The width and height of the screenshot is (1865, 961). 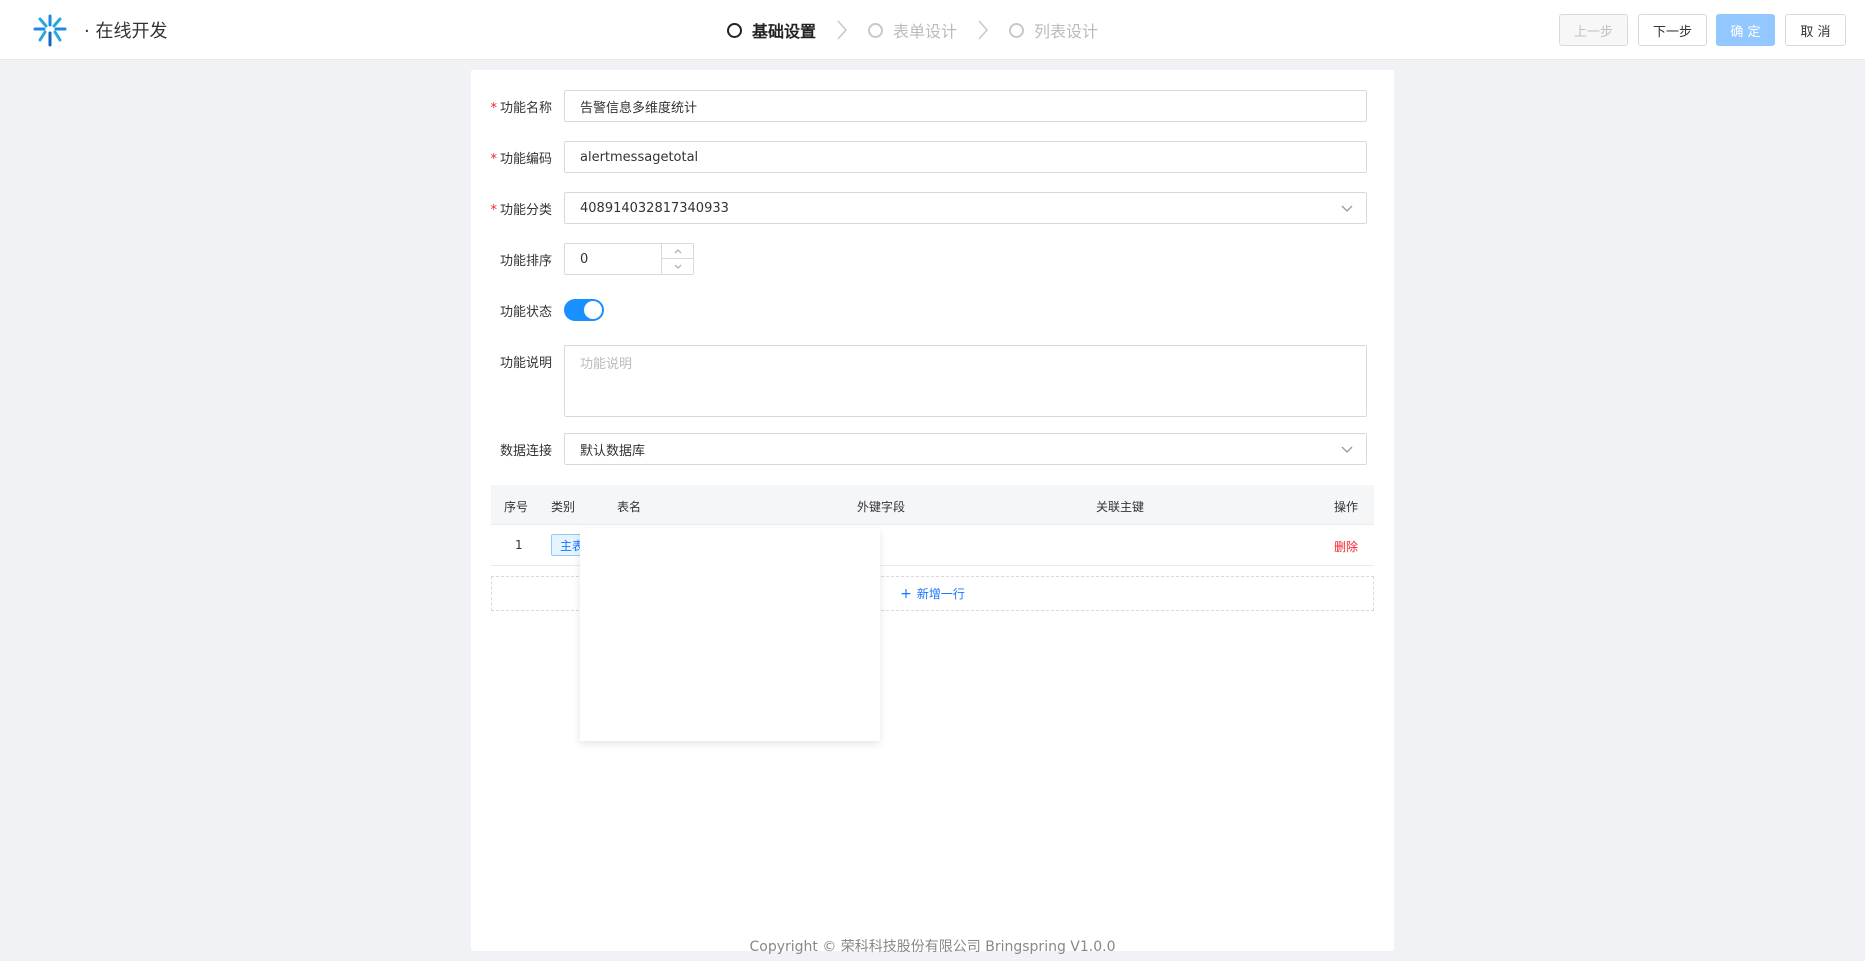 What do you see at coordinates (584, 259) in the screenshot?
I see `number-value: 0` at bounding box center [584, 259].